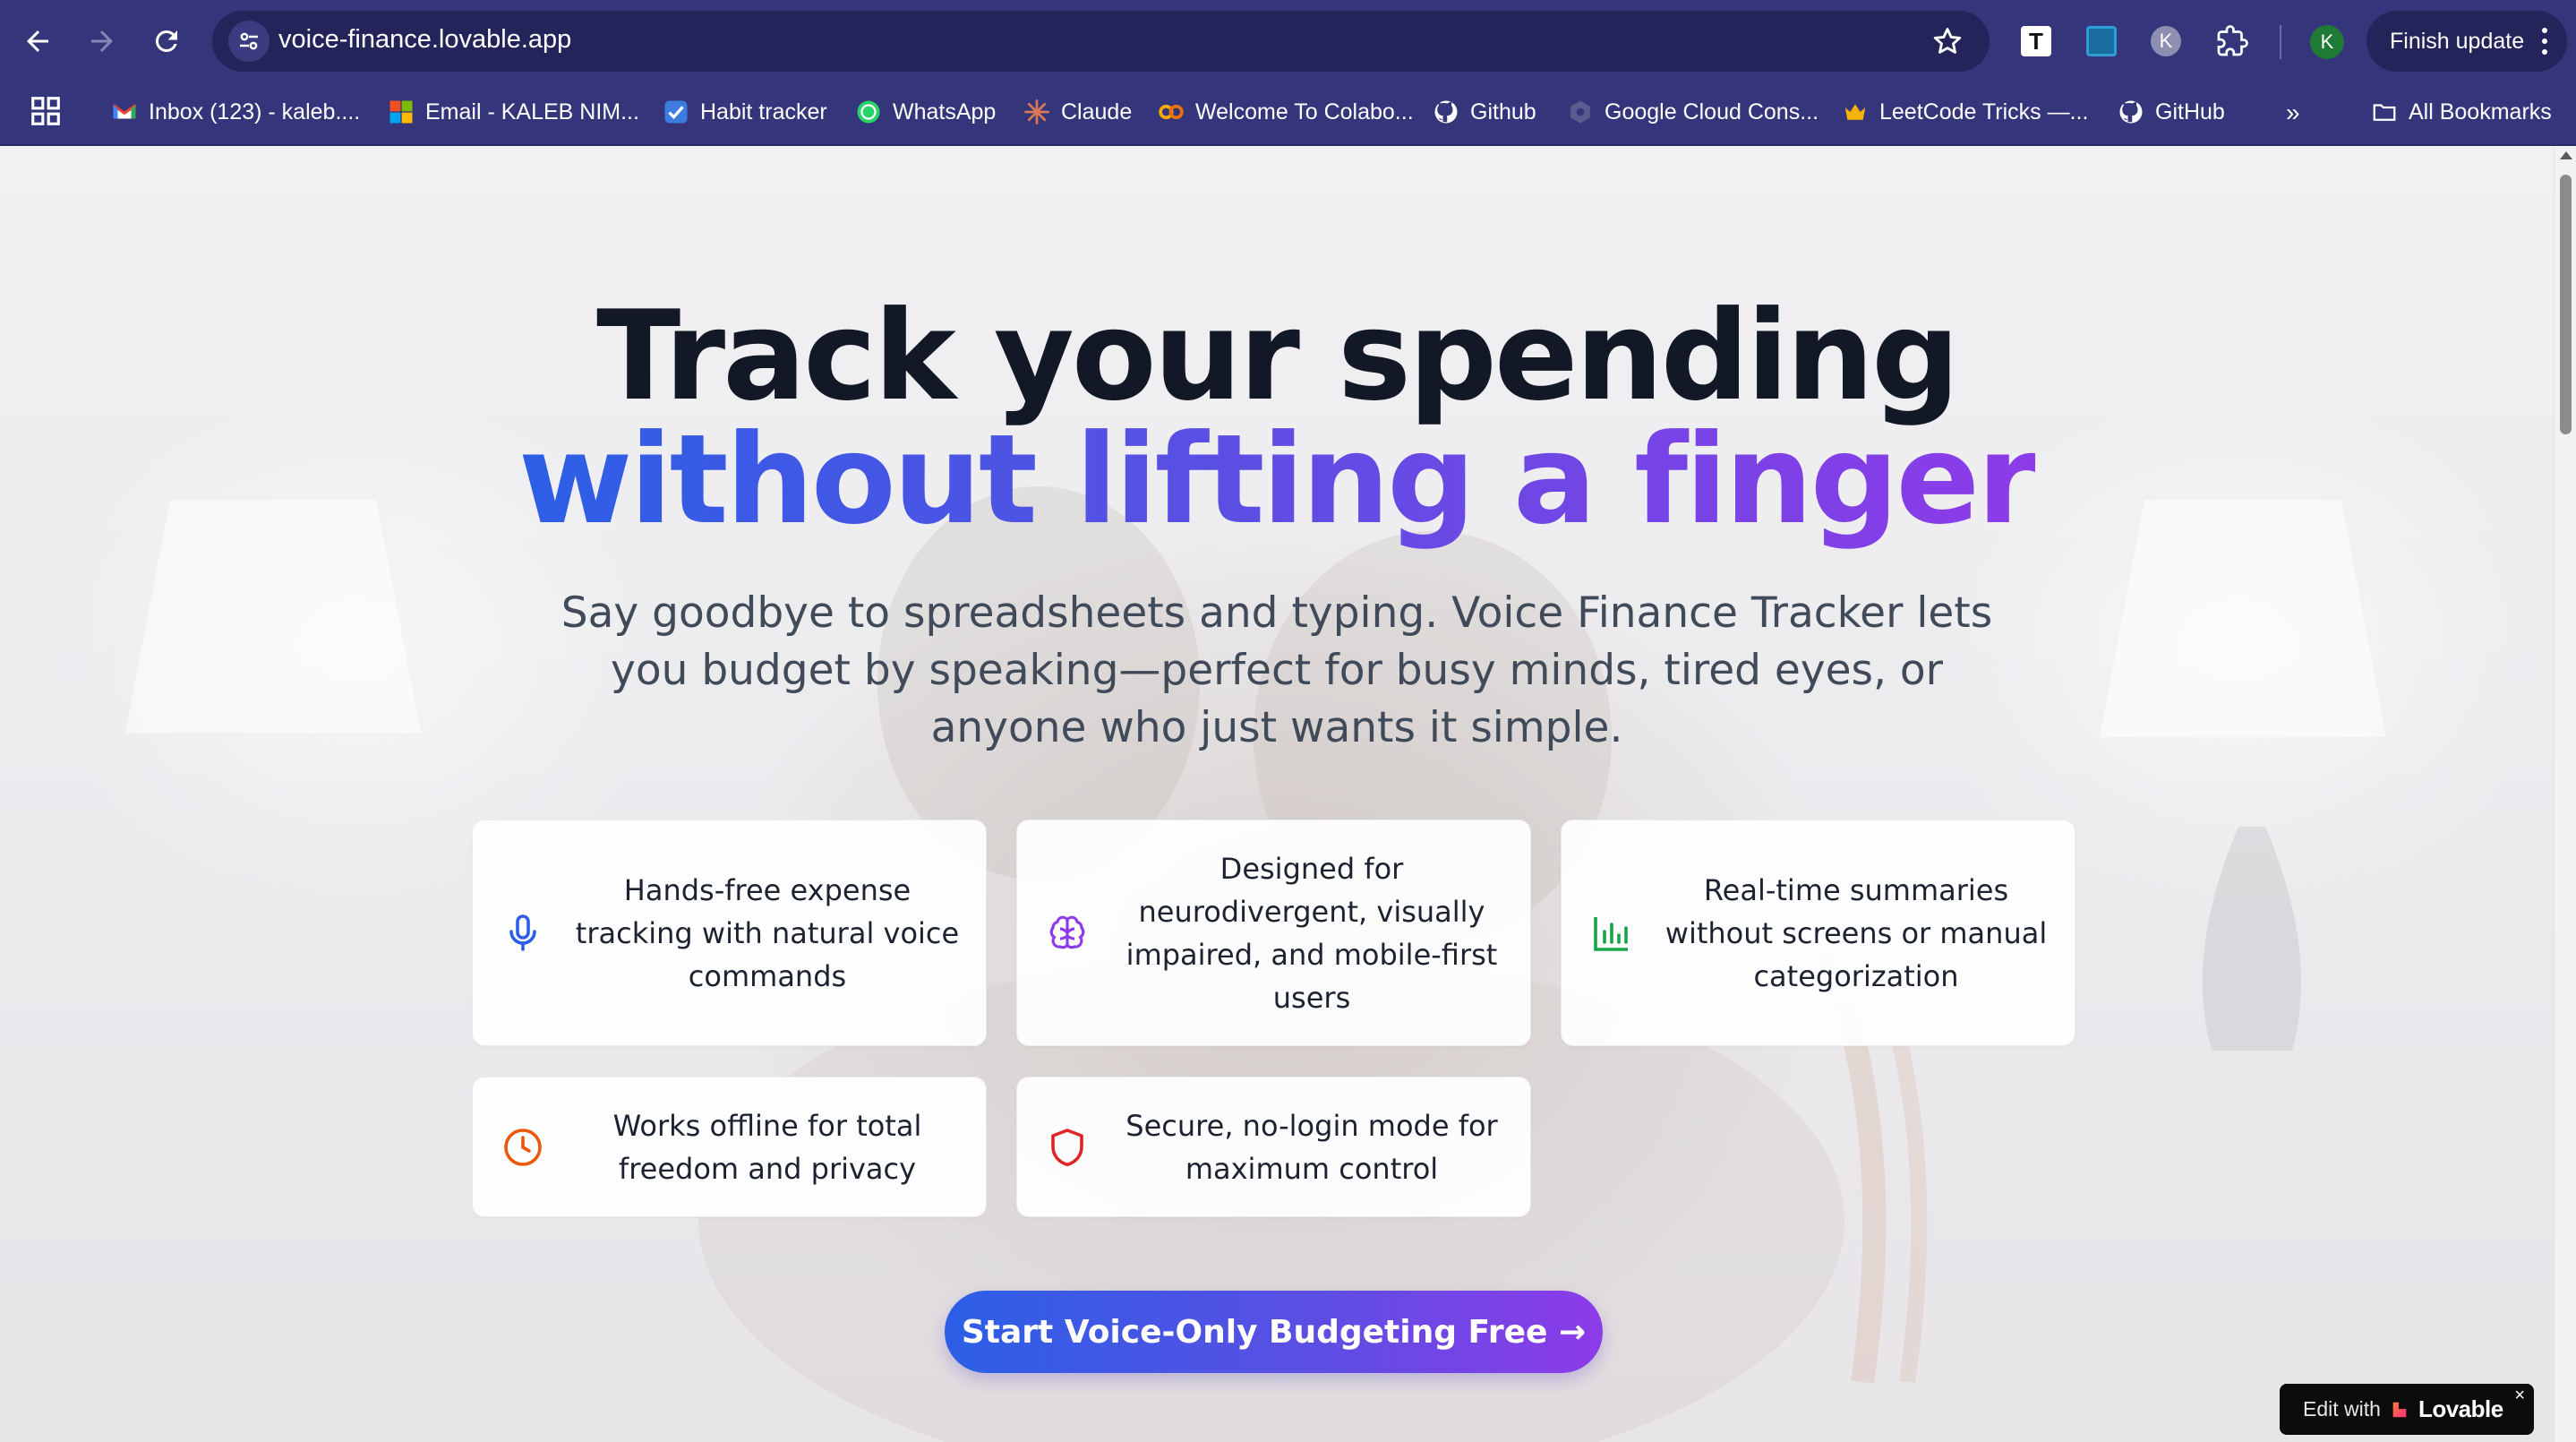 Image resolution: width=2576 pixels, height=1442 pixels. I want to click on finish-update-button: Finish update, so click(2467, 41).